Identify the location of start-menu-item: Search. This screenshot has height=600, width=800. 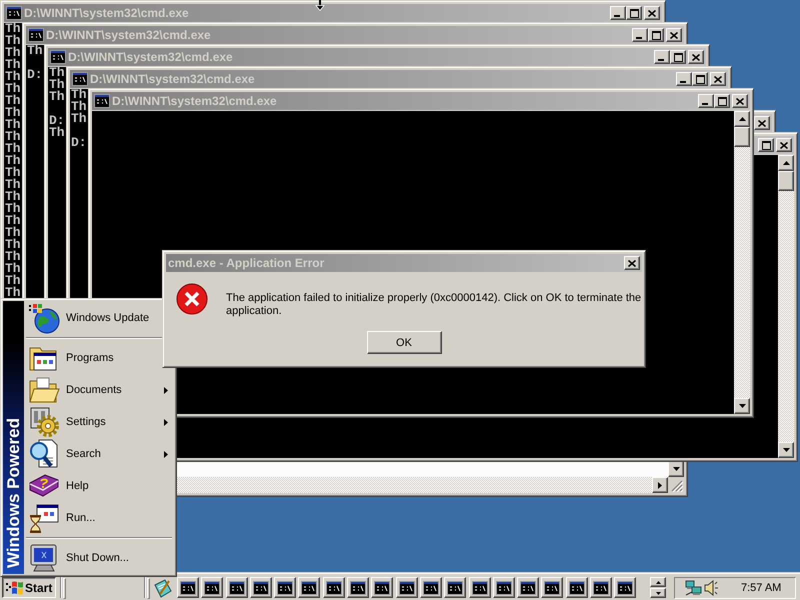
(99, 454).